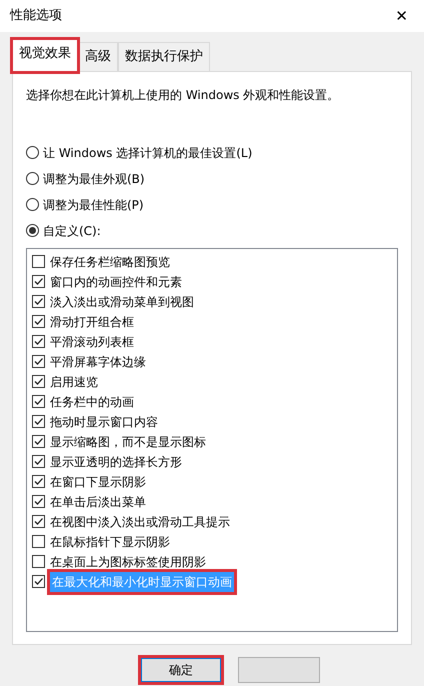 Image resolution: width=424 pixels, height=686 pixels. I want to click on checkbox-label: 启用速览, so click(74, 382).